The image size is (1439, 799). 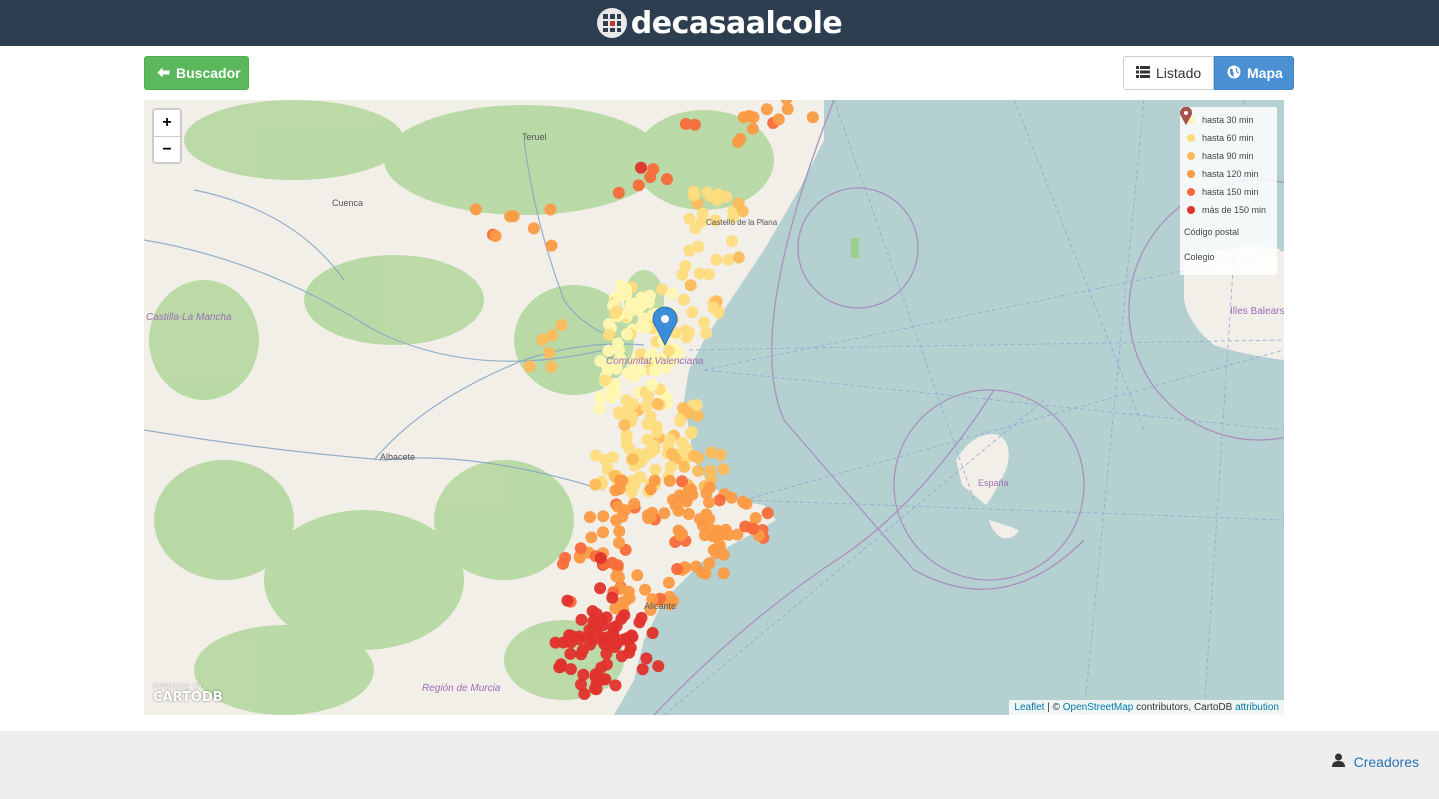 I want to click on map-view-button: Mapa, so click(x=1254, y=73).